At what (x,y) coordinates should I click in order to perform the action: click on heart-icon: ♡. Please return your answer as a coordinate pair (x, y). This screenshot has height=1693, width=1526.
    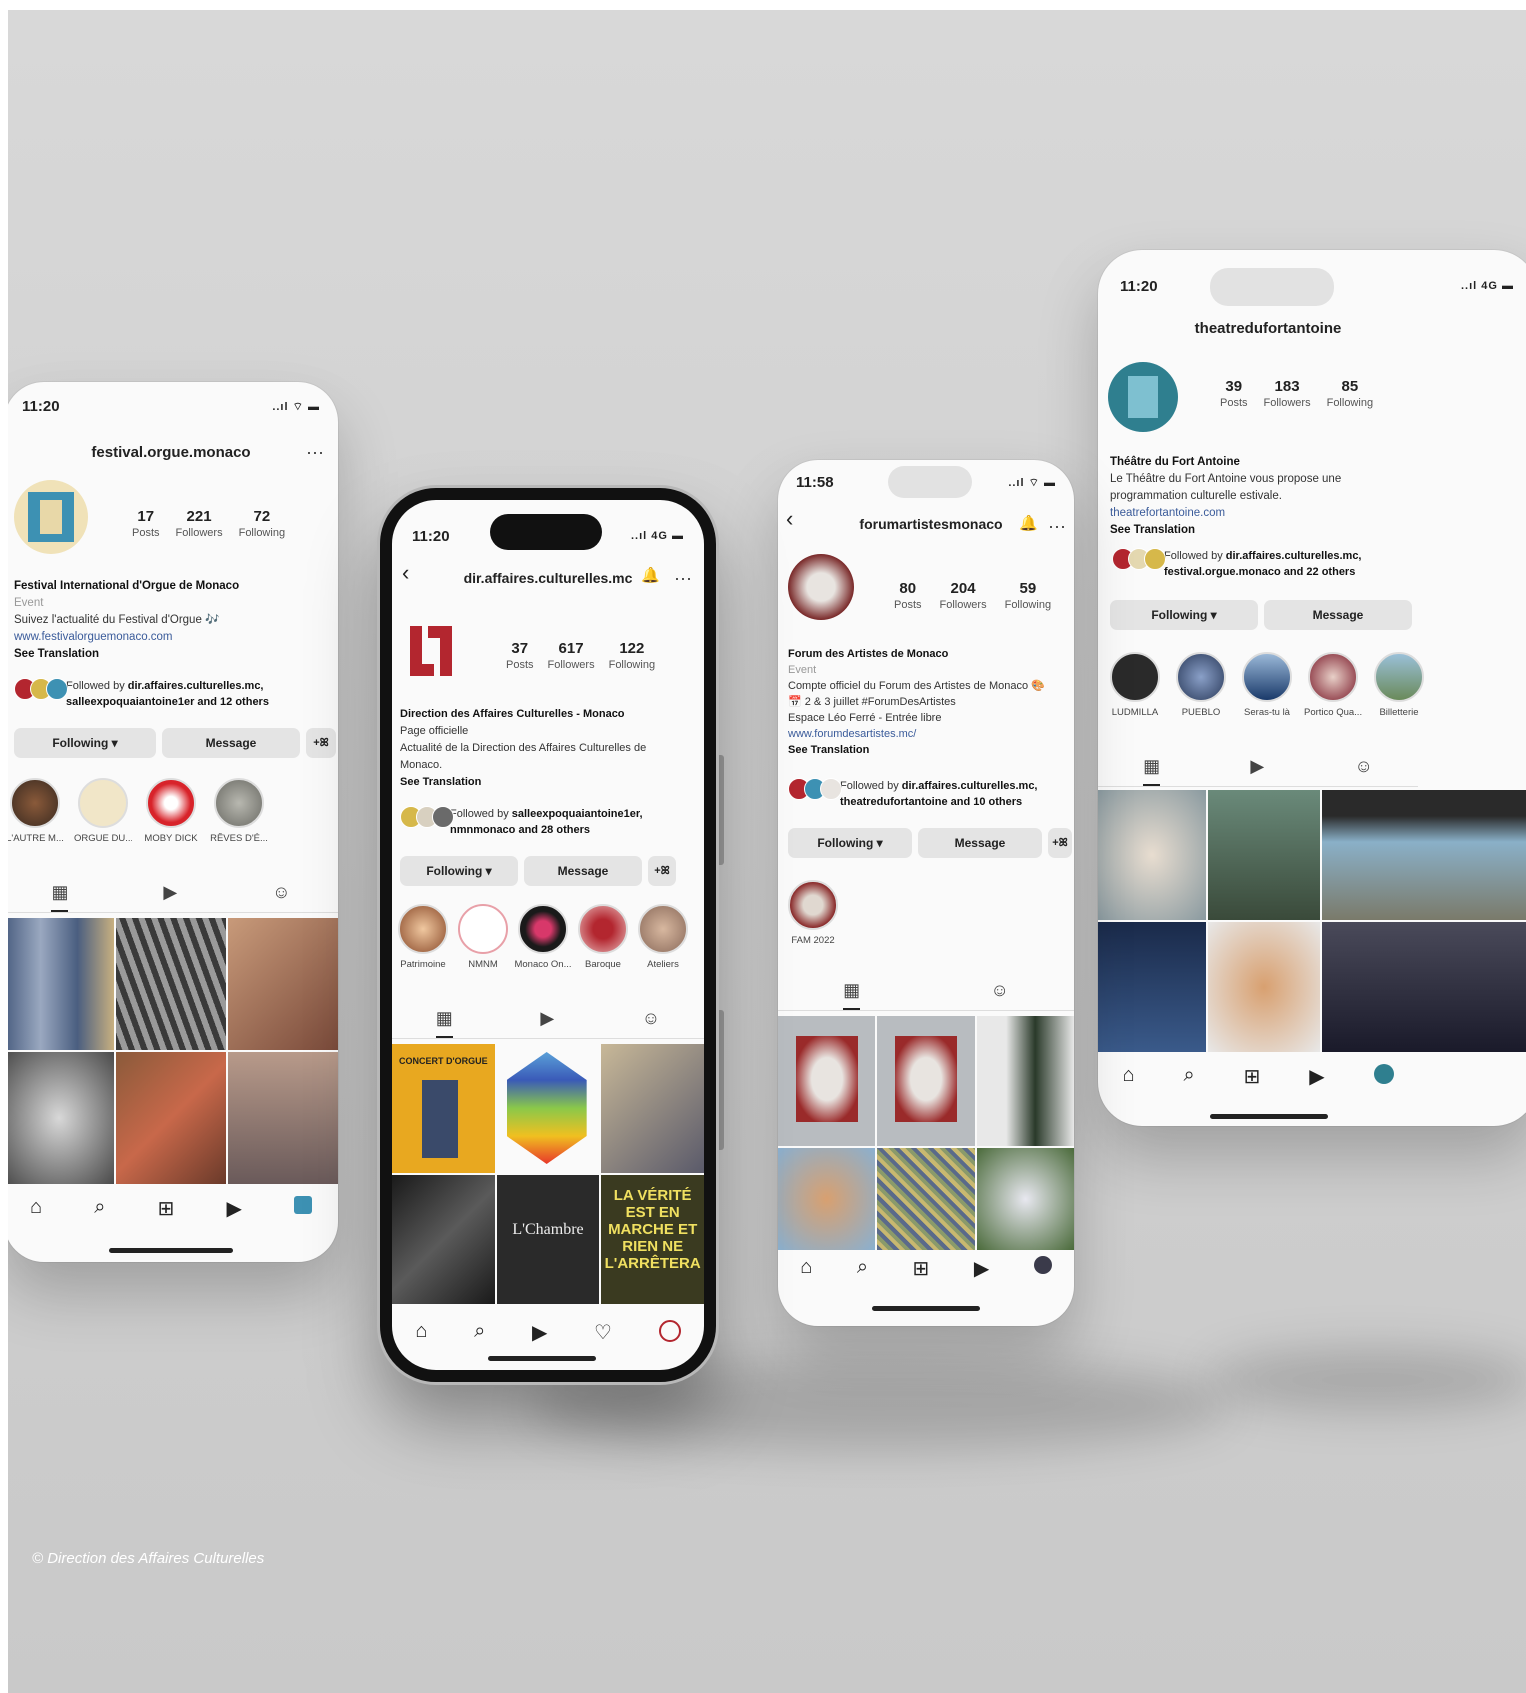
    Looking at the image, I should click on (603, 1332).